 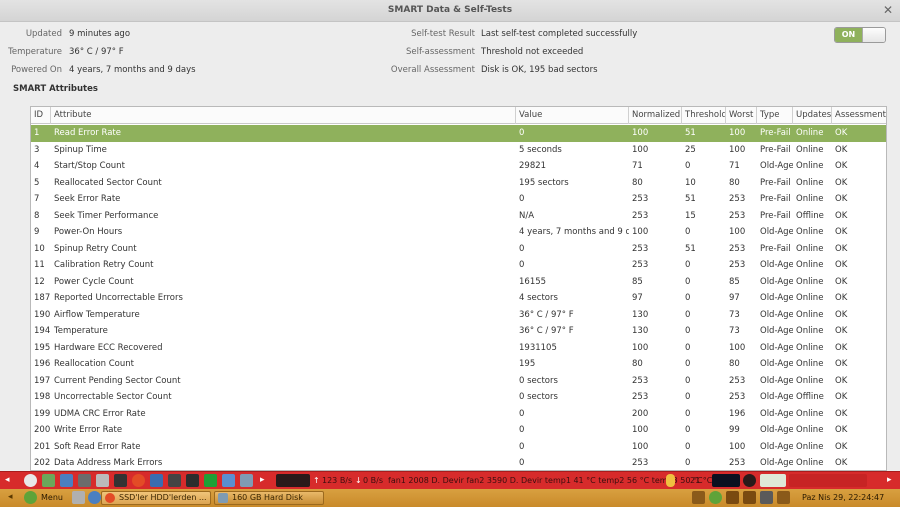 What do you see at coordinates (262, 480) in the screenshot?
I see `panel-right-arrow-icon: ▸` at bounding box center [262, 480].